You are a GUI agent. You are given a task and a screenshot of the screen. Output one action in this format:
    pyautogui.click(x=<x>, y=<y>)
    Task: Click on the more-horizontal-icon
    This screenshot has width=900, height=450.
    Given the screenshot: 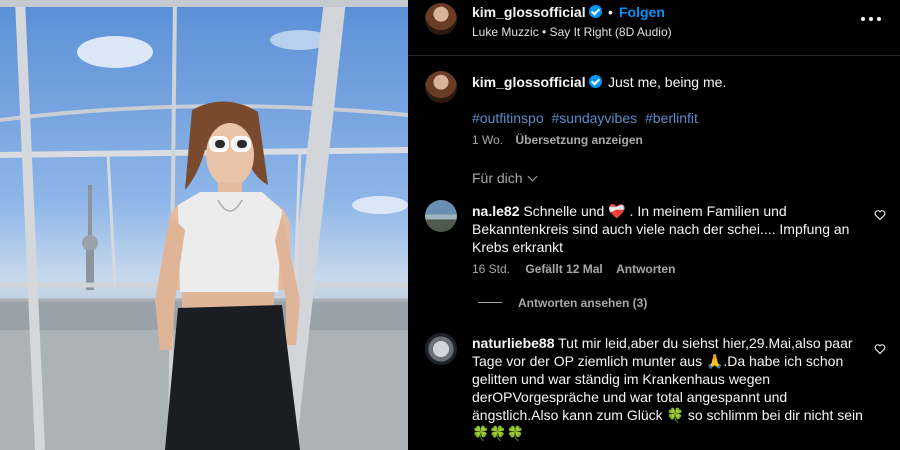 What is the action you would take?
    pyautogui.click(x=871, y=19)
    